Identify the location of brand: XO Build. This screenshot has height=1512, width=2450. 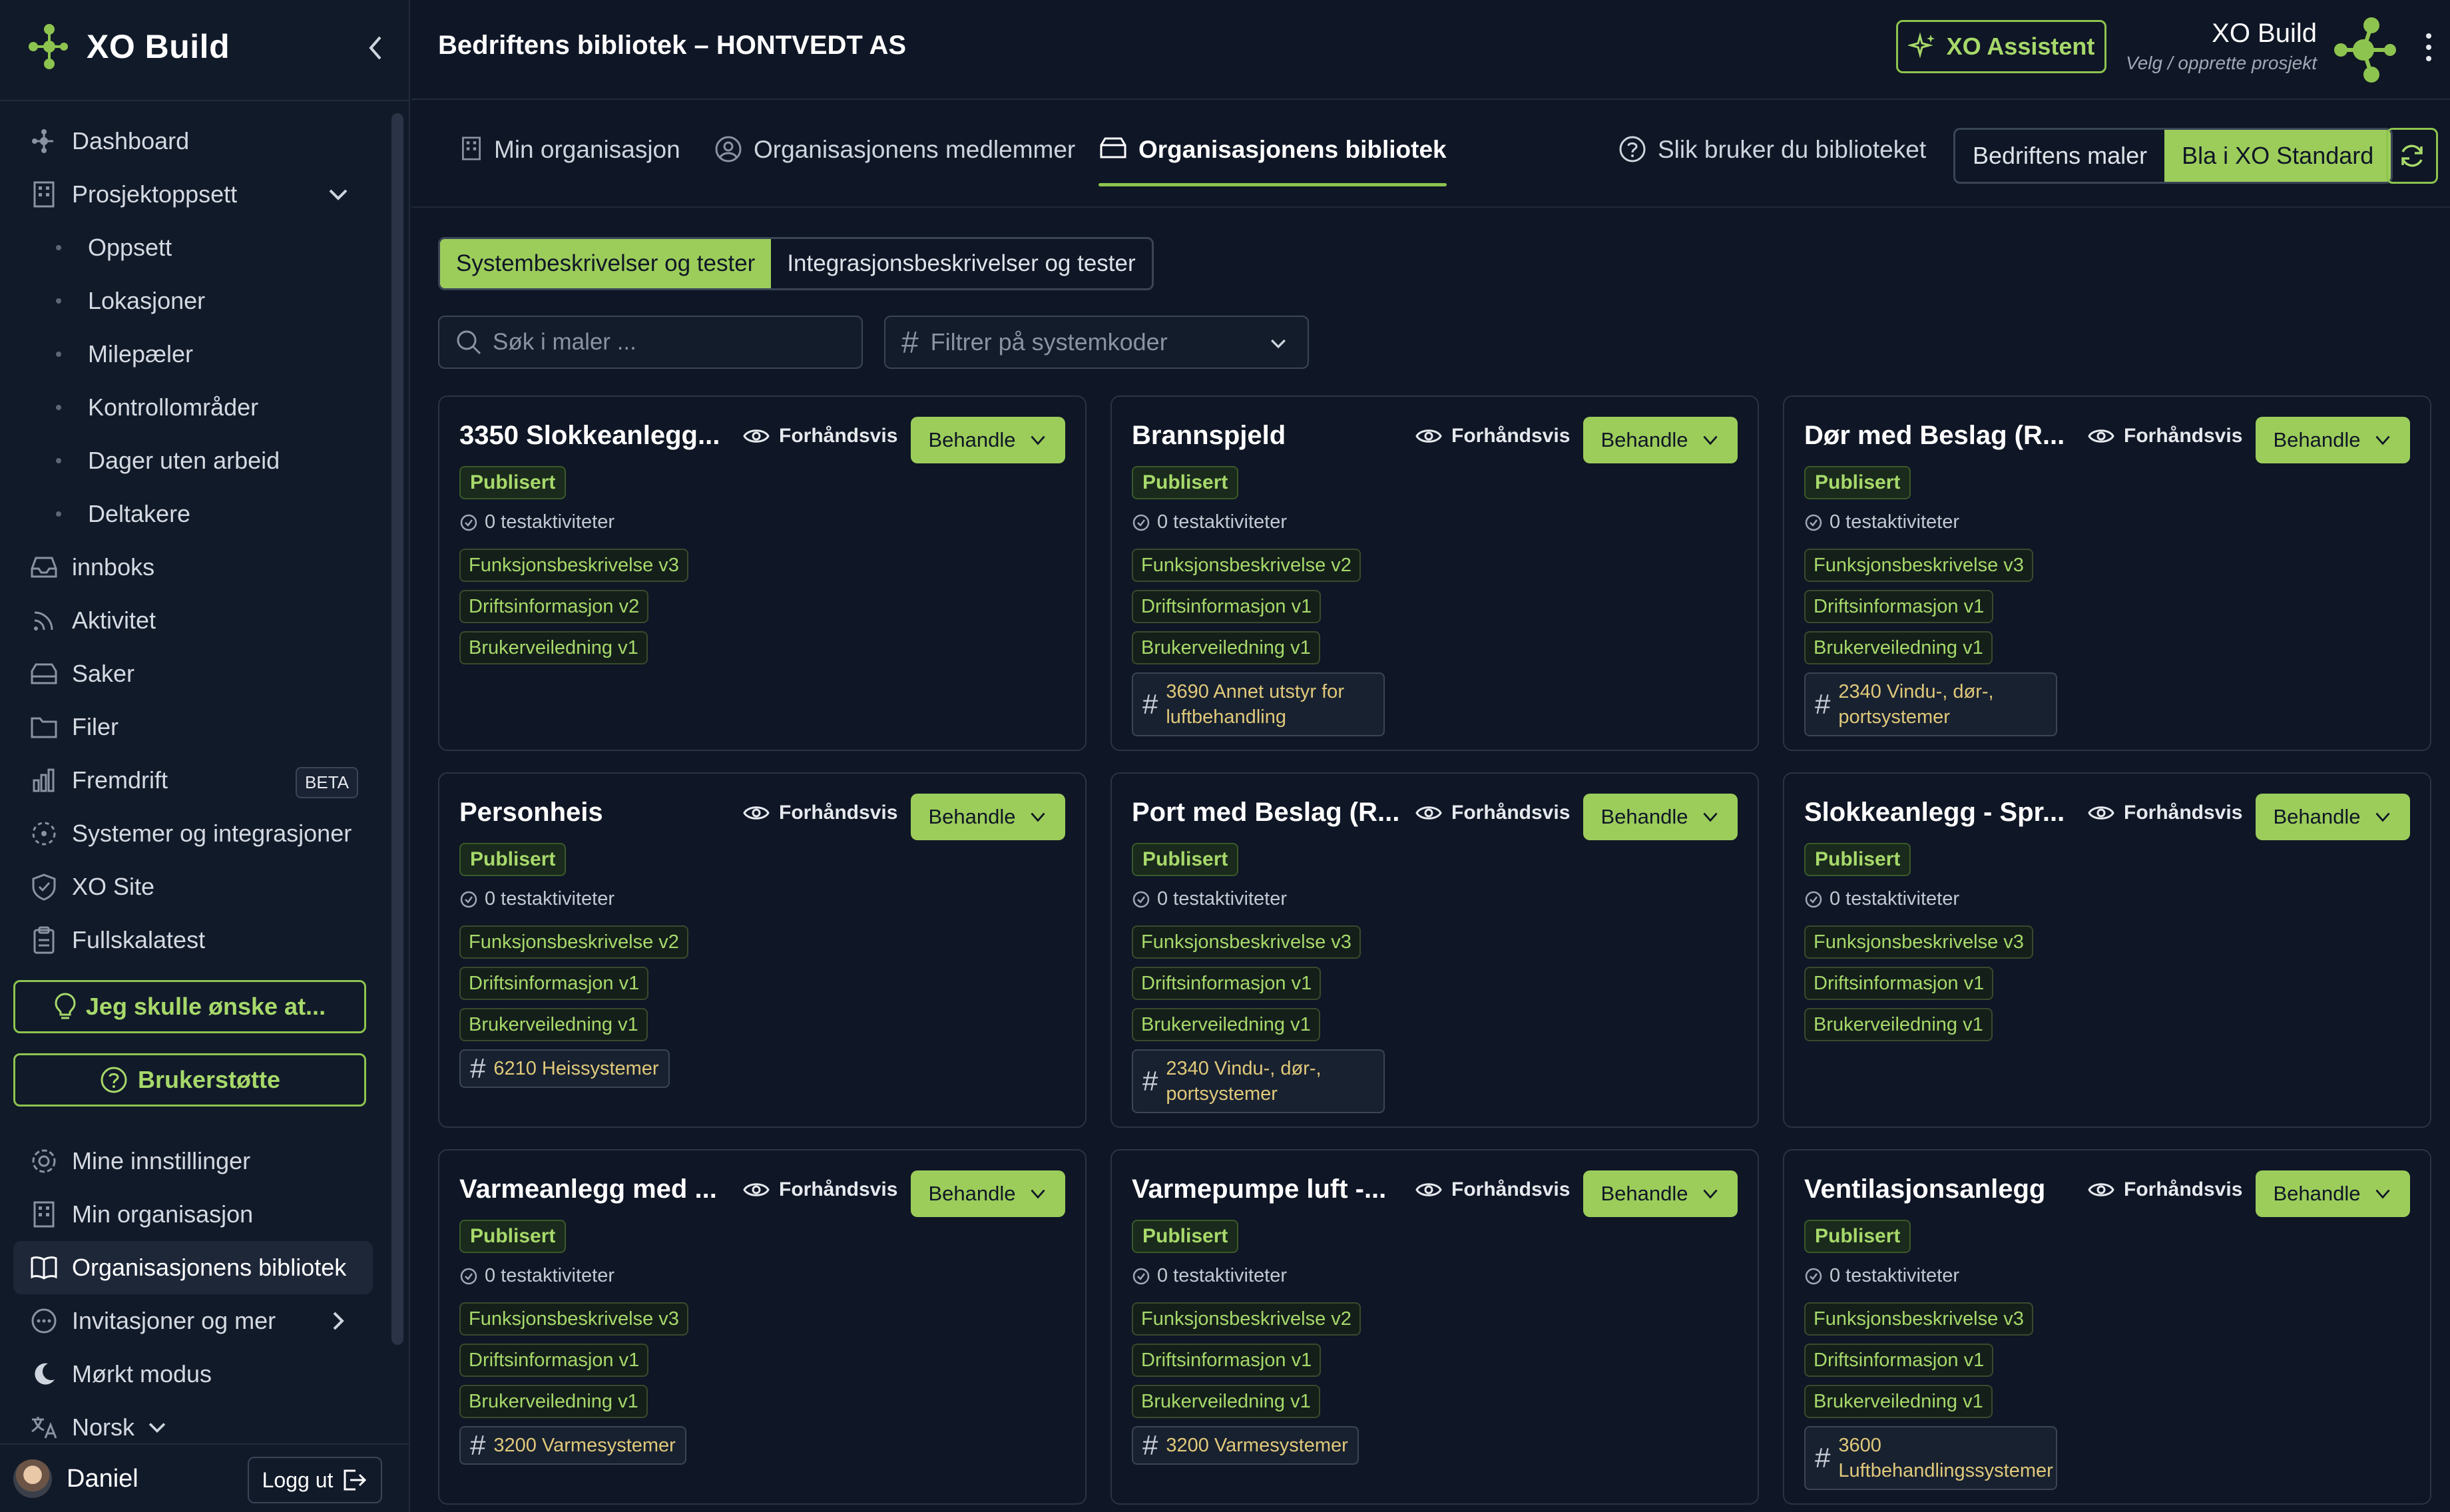
(127, 46).